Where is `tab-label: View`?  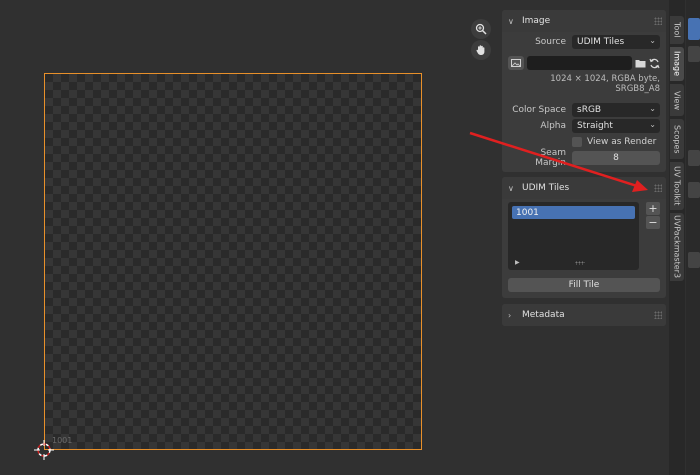
tab-label: View is located at coordinates (677, 100).